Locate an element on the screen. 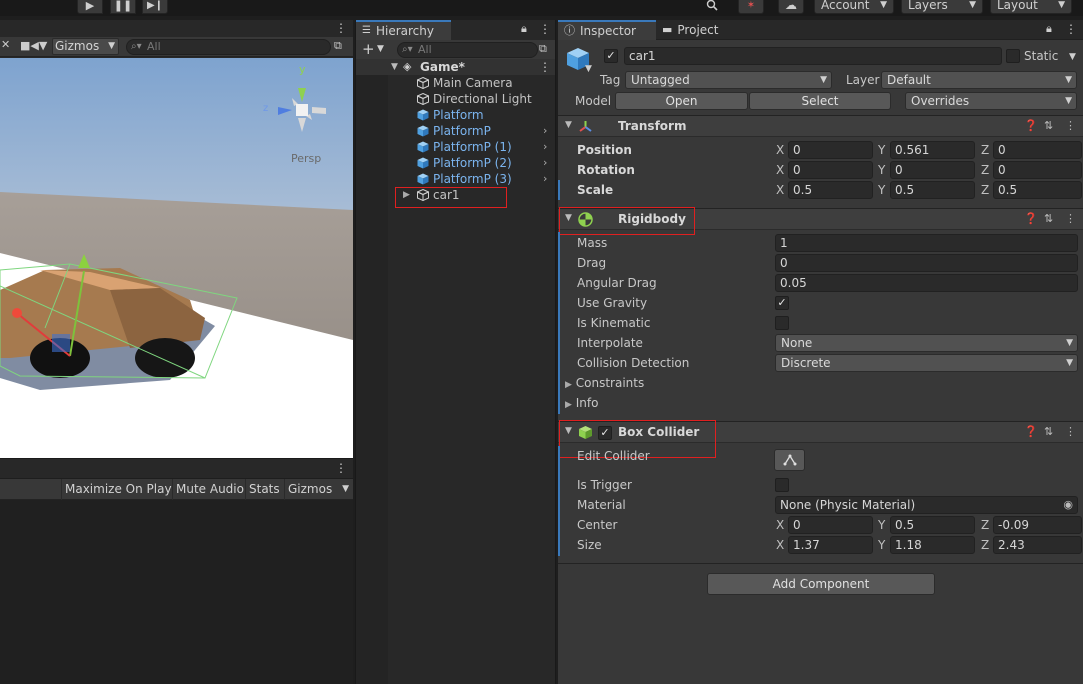 The height and width of the screenshot is (684, 1083). overrides-dropdown: Overrides ▼ is located at coordinates (991, 101).